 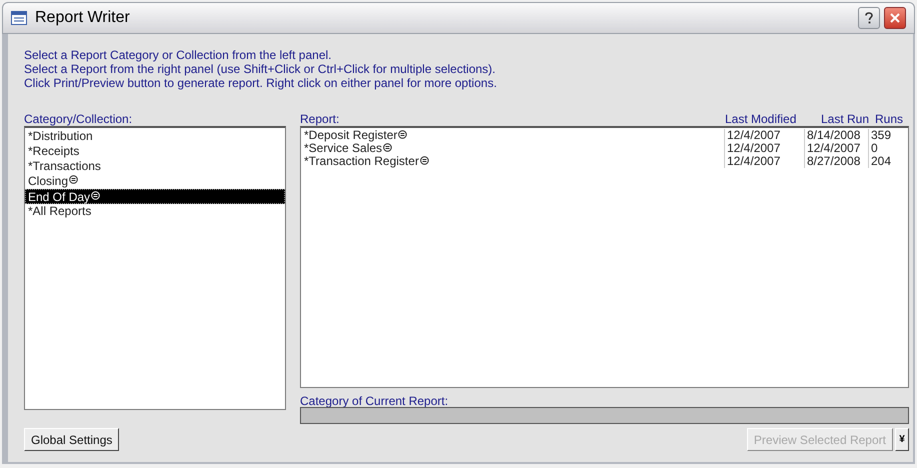 I want to click on close-button, so click(x=895, y=18).